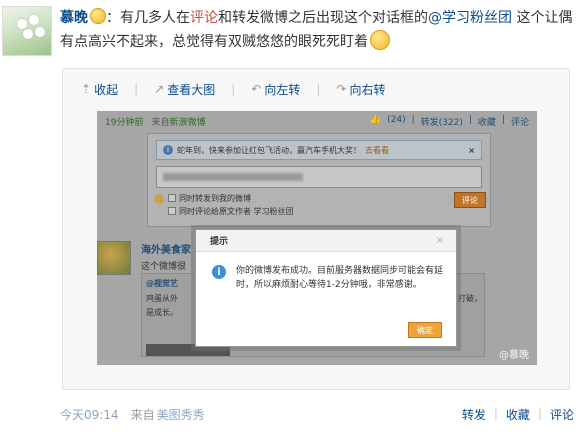 The height and width of the screenshot is (434, 584). I want to click on screenshot-comment-input, so click(319, 177).